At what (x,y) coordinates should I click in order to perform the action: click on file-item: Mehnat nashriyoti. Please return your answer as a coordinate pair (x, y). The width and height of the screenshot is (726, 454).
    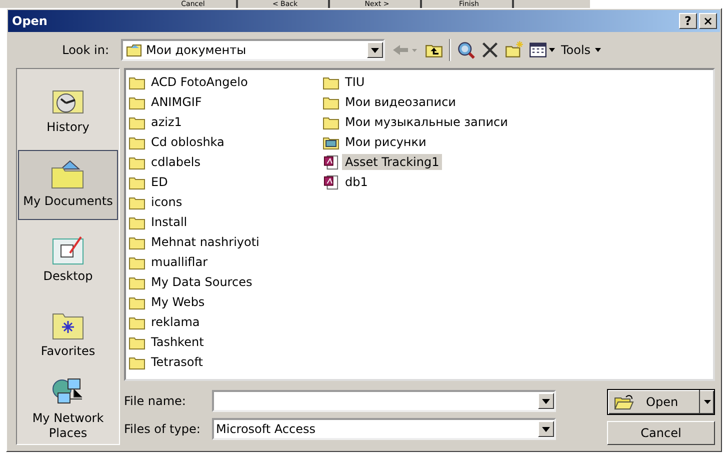
    Looking at the image, I should click on (226, 242).